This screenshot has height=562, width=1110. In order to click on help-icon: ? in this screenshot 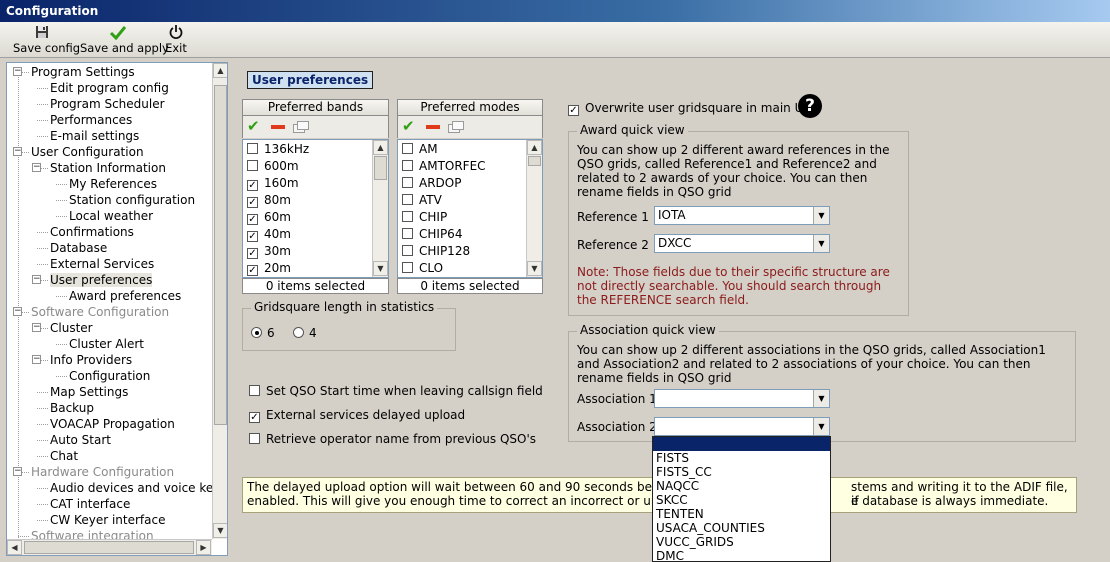, I will do `click(810, 106)`.